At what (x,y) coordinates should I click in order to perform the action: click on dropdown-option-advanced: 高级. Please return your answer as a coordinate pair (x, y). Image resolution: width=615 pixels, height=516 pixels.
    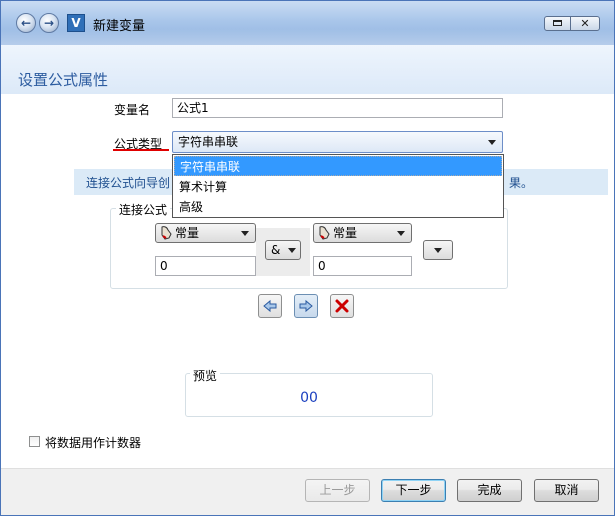
    Looking at the image, I should click on (338, 207).